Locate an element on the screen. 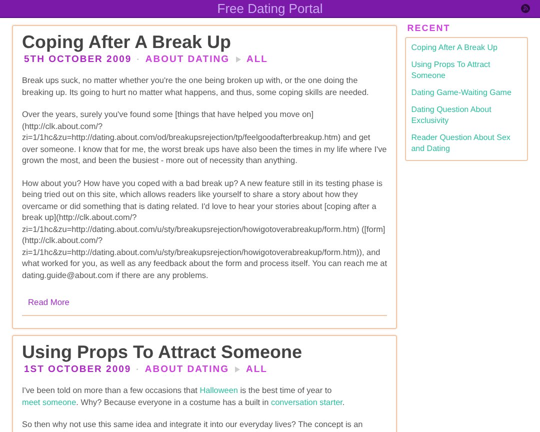 This screenshot has width=540, height=432. post-paragraph: So then why not use this same idea and integrate it into our everyday lives? The concept is an is located at coordinates (193, 424).